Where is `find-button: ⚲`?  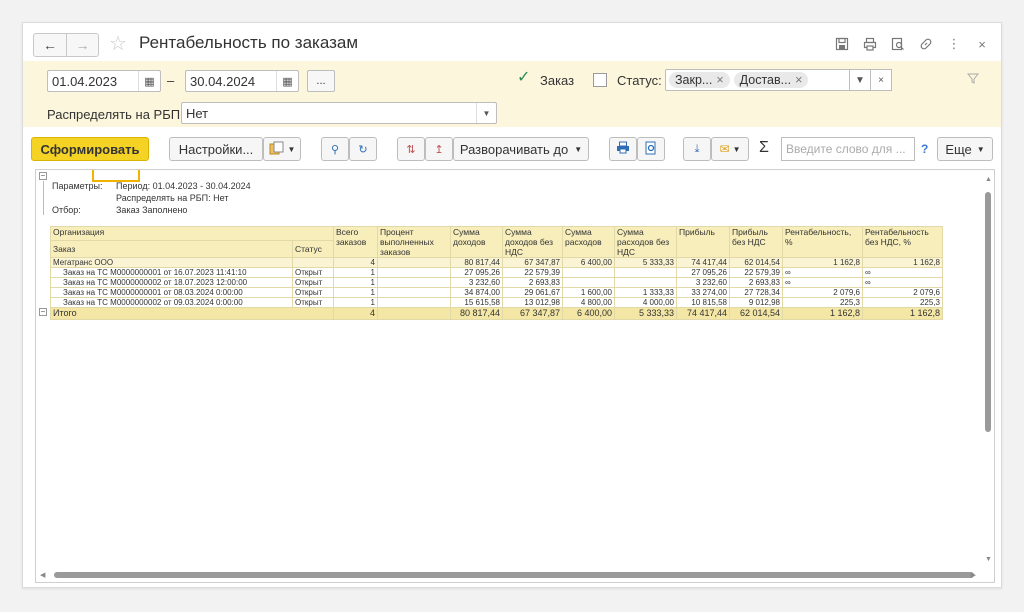
find-button: ⚲ is located at coordinates (335, 149).